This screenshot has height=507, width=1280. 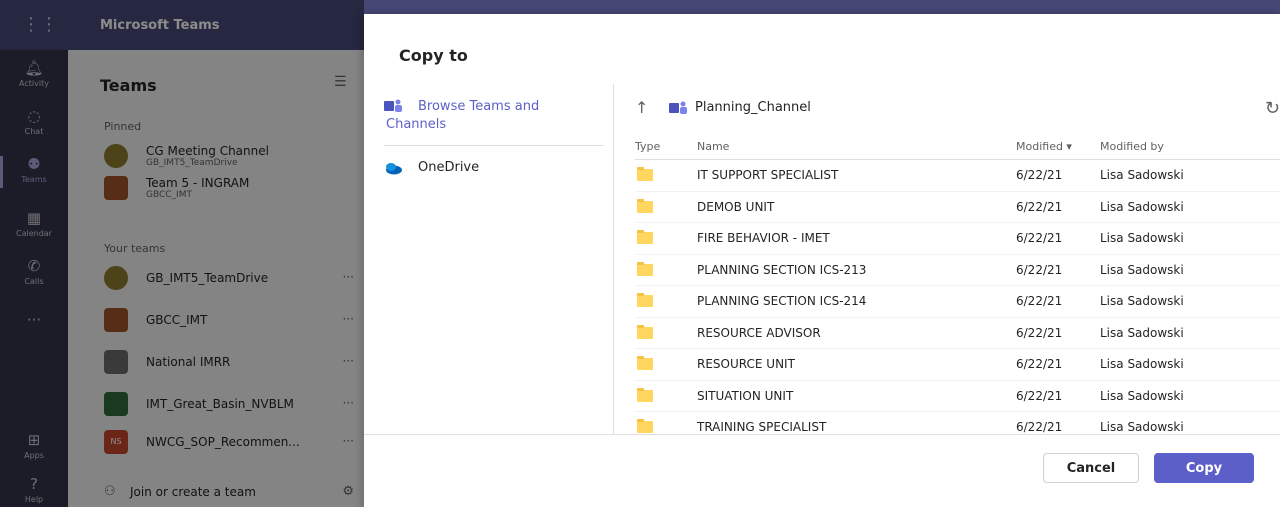 What do you see at coordinates (713, 146) in the screenshot?
I see `column-name: Name` at bounding box center [713, 146].